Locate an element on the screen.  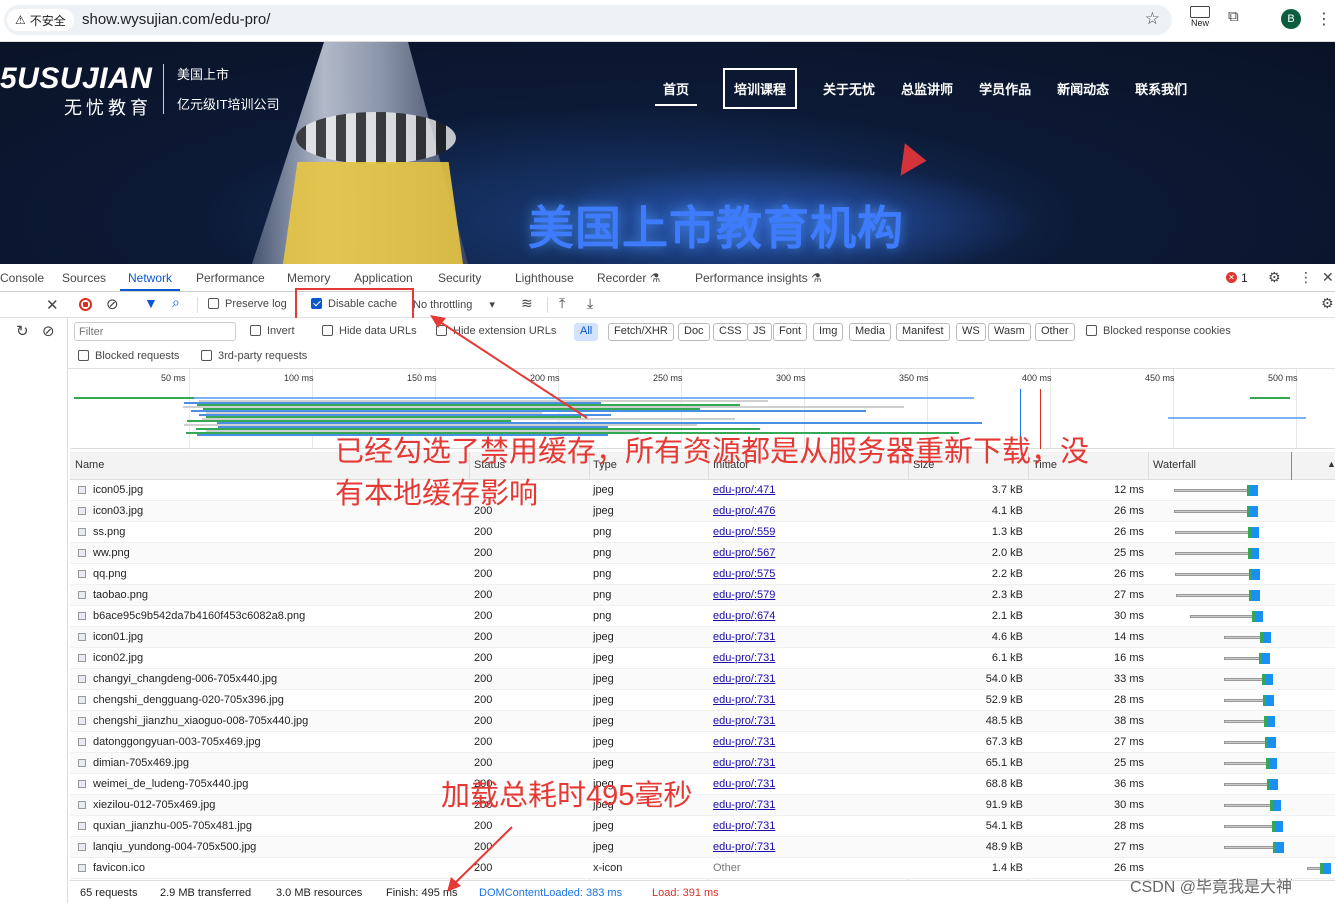
csdn-watermark: CSDN @毕竟我是大神 is located at coordinates (1211, 887).